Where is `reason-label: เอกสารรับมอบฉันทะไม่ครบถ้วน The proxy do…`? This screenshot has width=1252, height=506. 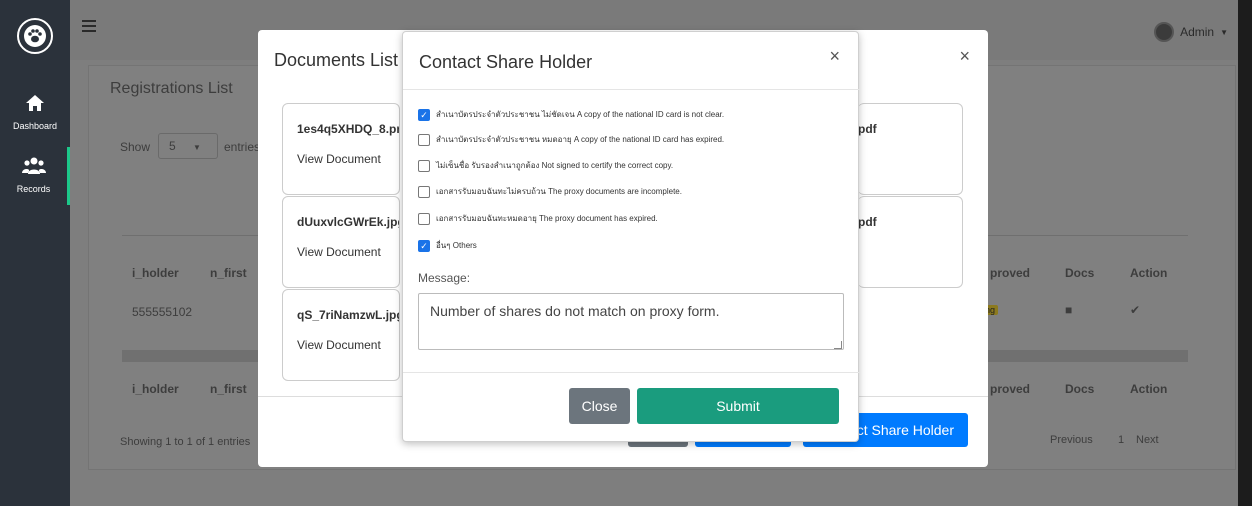
reason-label: เอกสารรับมอบฉันทะไม่ครบถ้วน The proxy do… is located at coordinates (559, 191).